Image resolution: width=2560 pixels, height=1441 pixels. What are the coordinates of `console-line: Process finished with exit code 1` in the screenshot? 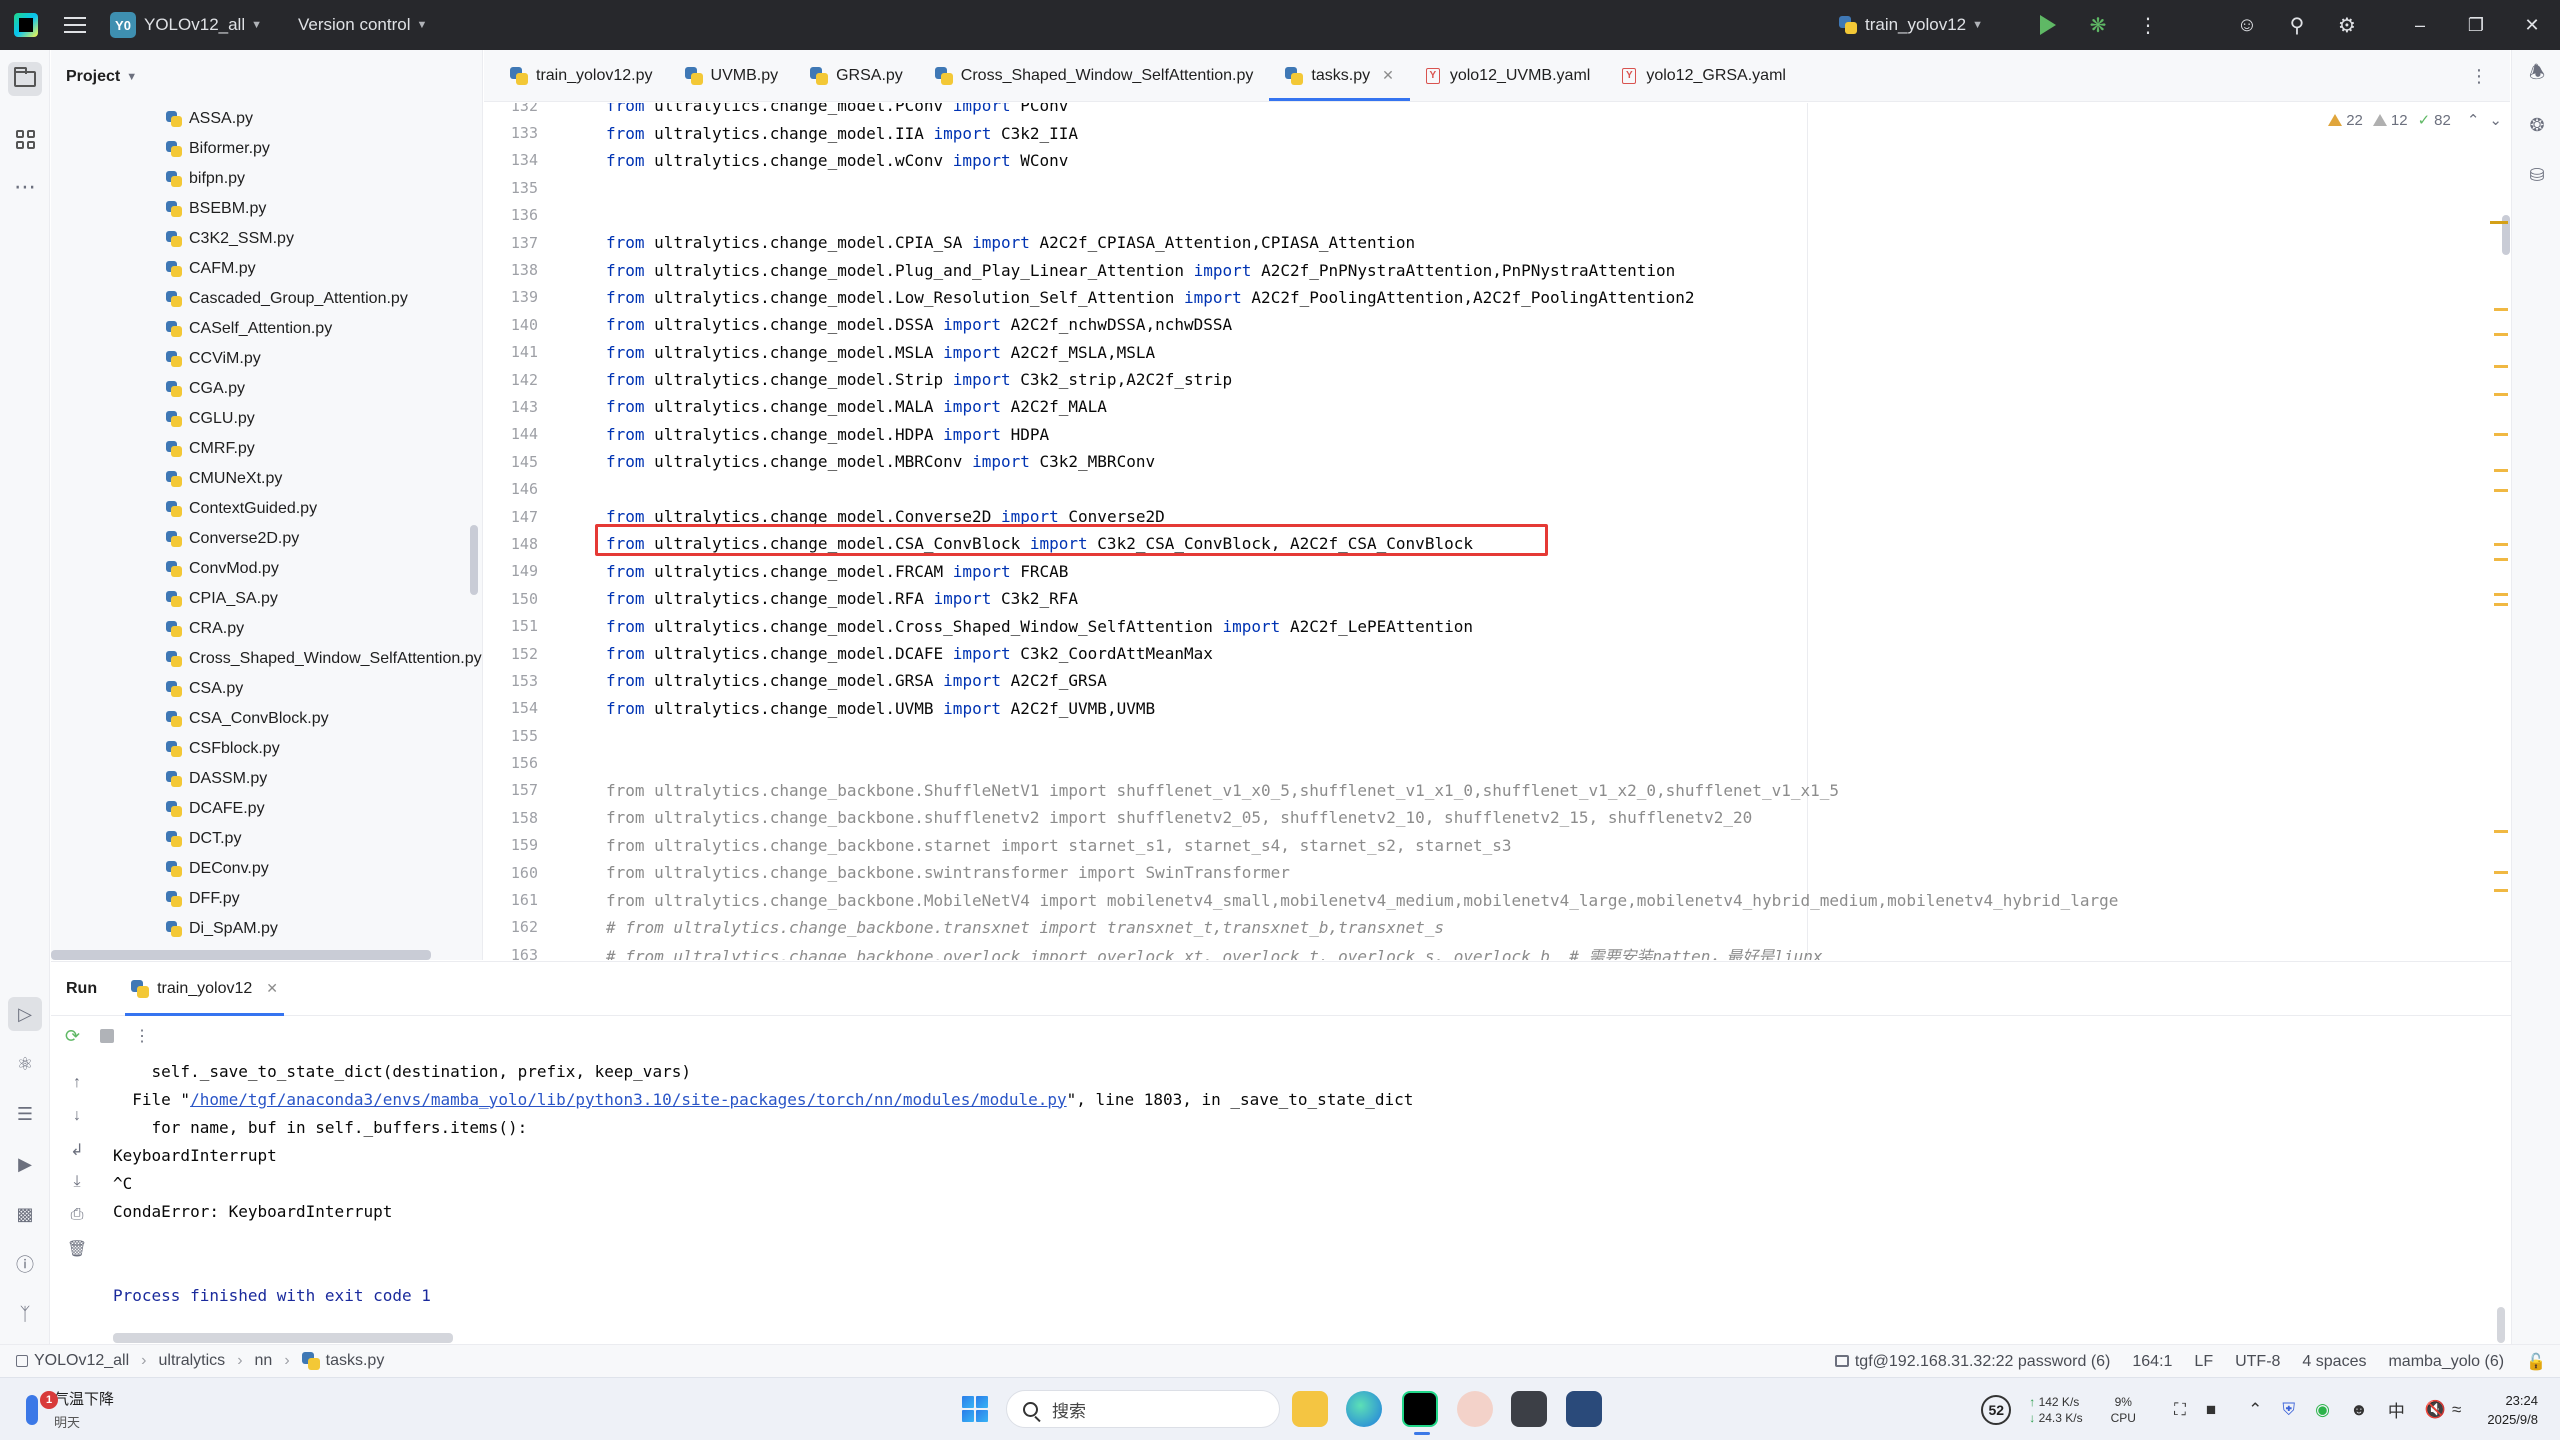 It's located at (763, 1295).